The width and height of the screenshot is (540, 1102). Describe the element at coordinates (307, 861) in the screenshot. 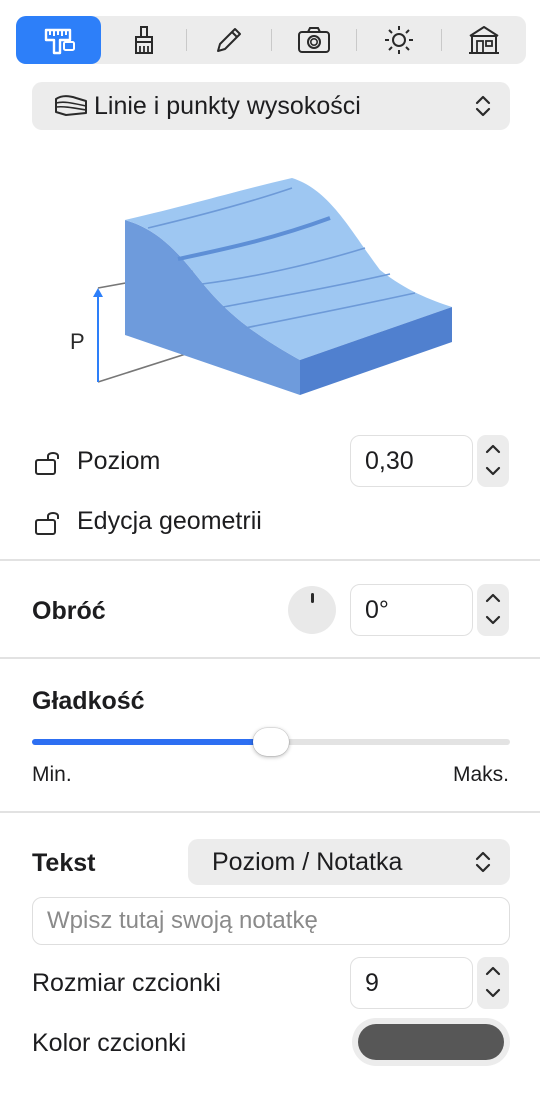

I see `text-mode-popup-label: Poziom / Notatka` at that location.